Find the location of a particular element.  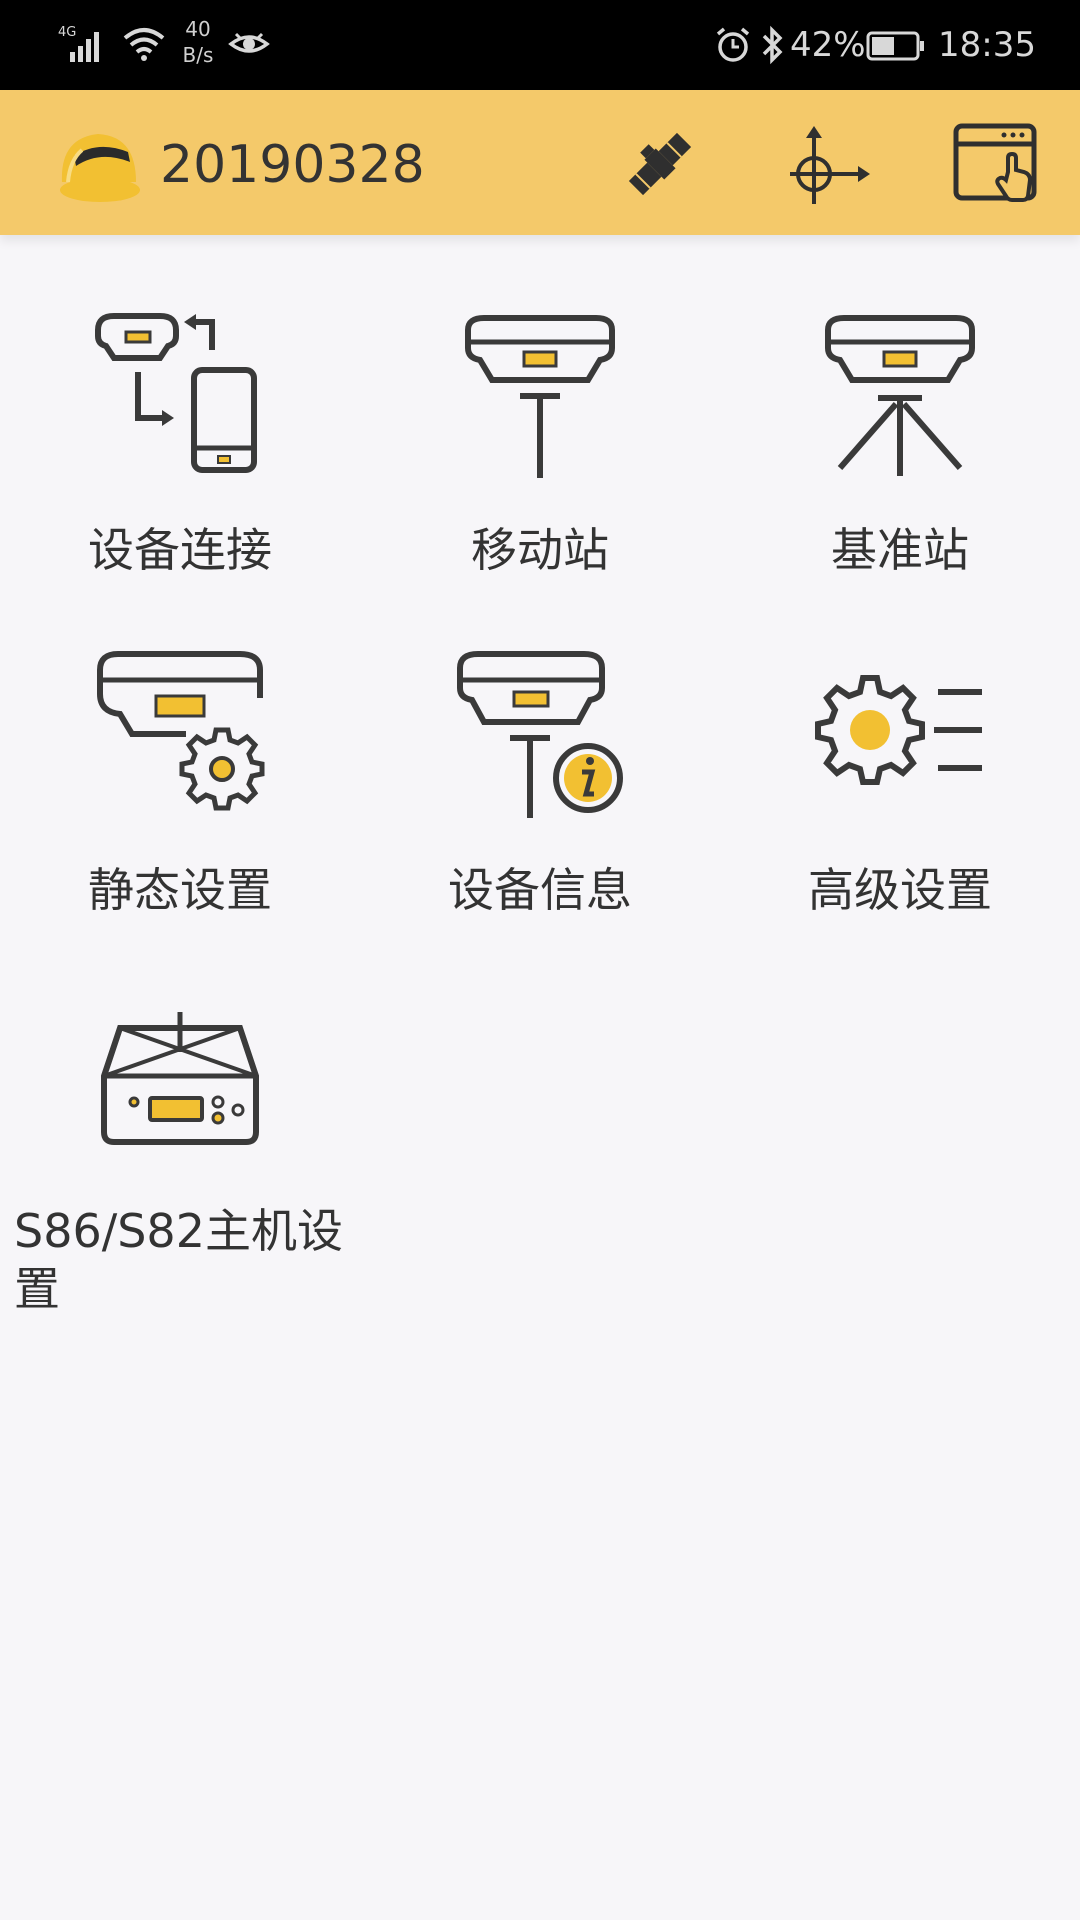

menu-item-device-info: 设备信息 is located at coordinates (540, 800).